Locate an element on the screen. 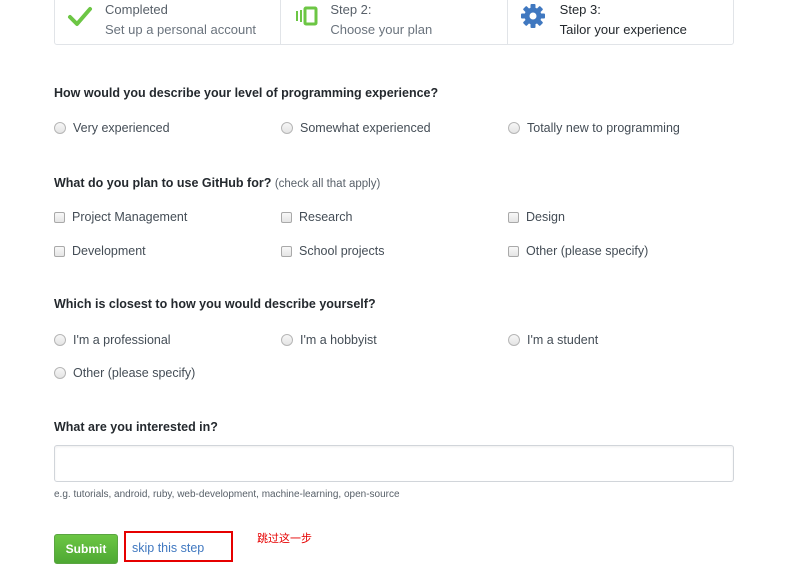 The width and height of the screenshot is (803, 564). interests-input is located at coordinates (394, 463).